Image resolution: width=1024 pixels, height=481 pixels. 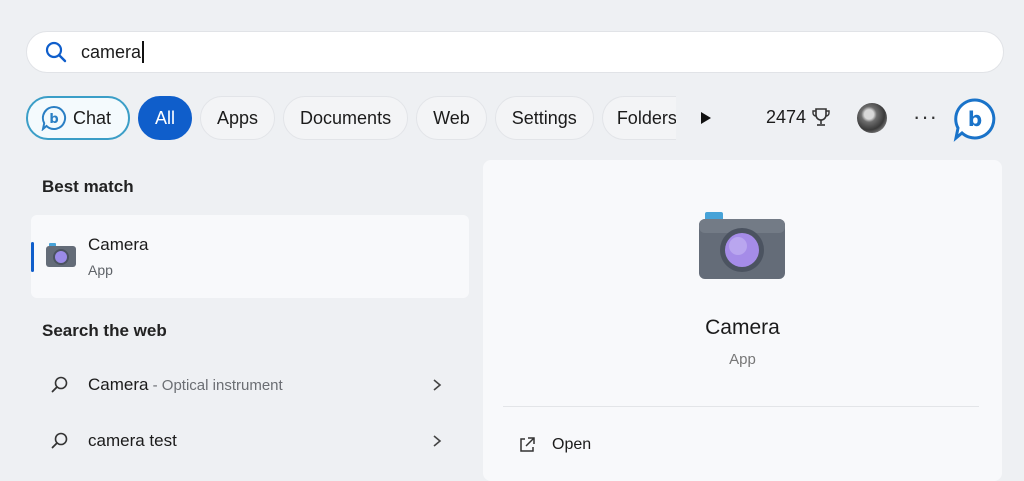 I want to click on suggestion-label: Camera, so click(x=118, y=384).